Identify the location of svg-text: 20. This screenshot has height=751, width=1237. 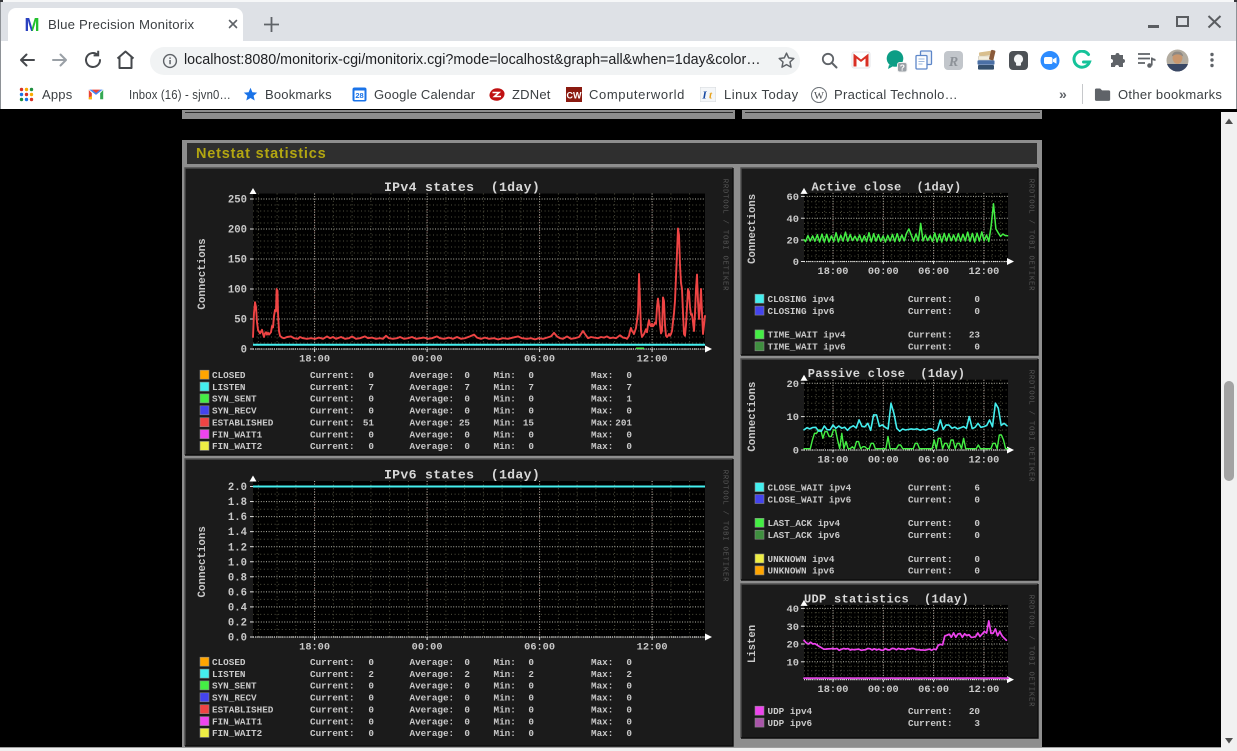
(793, 242).